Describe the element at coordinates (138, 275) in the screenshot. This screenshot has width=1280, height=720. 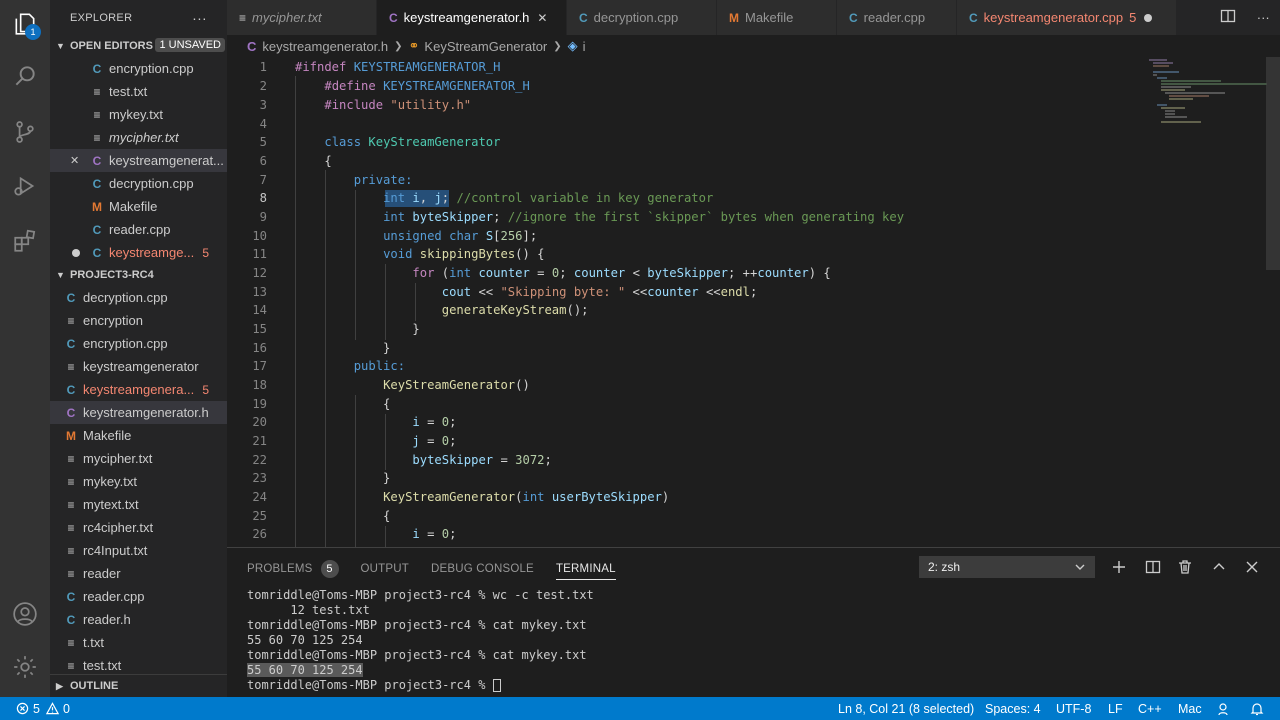
I see `project-header: ▼ PROJECT3-RC4` at that location.